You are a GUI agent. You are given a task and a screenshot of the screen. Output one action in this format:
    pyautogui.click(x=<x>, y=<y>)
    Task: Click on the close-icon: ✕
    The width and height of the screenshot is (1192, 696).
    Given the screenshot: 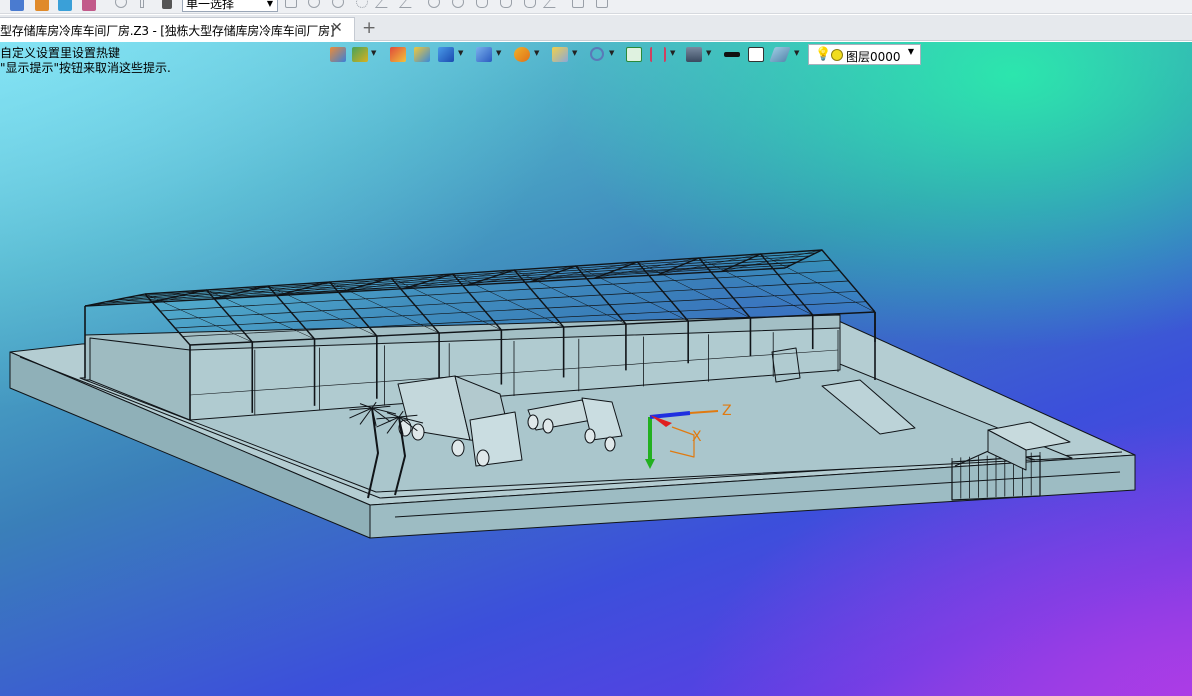 What is the action you would take?
    pyautogui.click(x=337, y=28)
    